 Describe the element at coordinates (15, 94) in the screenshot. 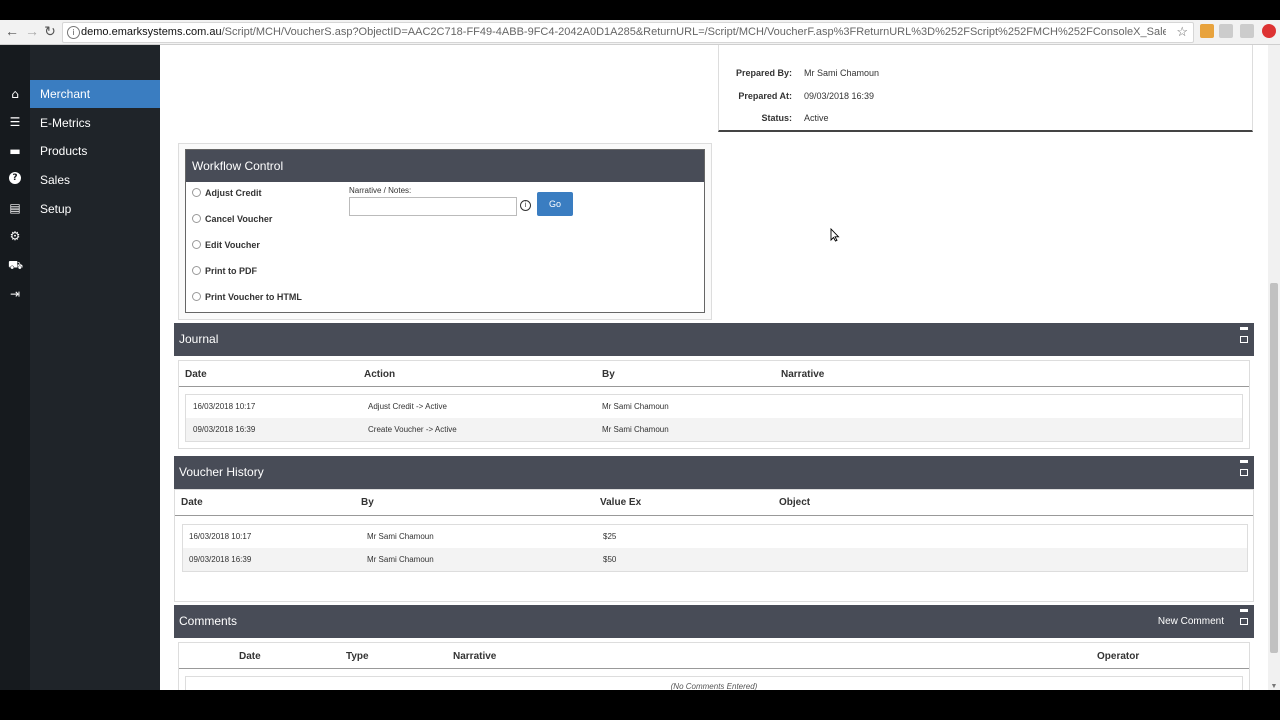

I see `home-icon: ⌂` at that location.